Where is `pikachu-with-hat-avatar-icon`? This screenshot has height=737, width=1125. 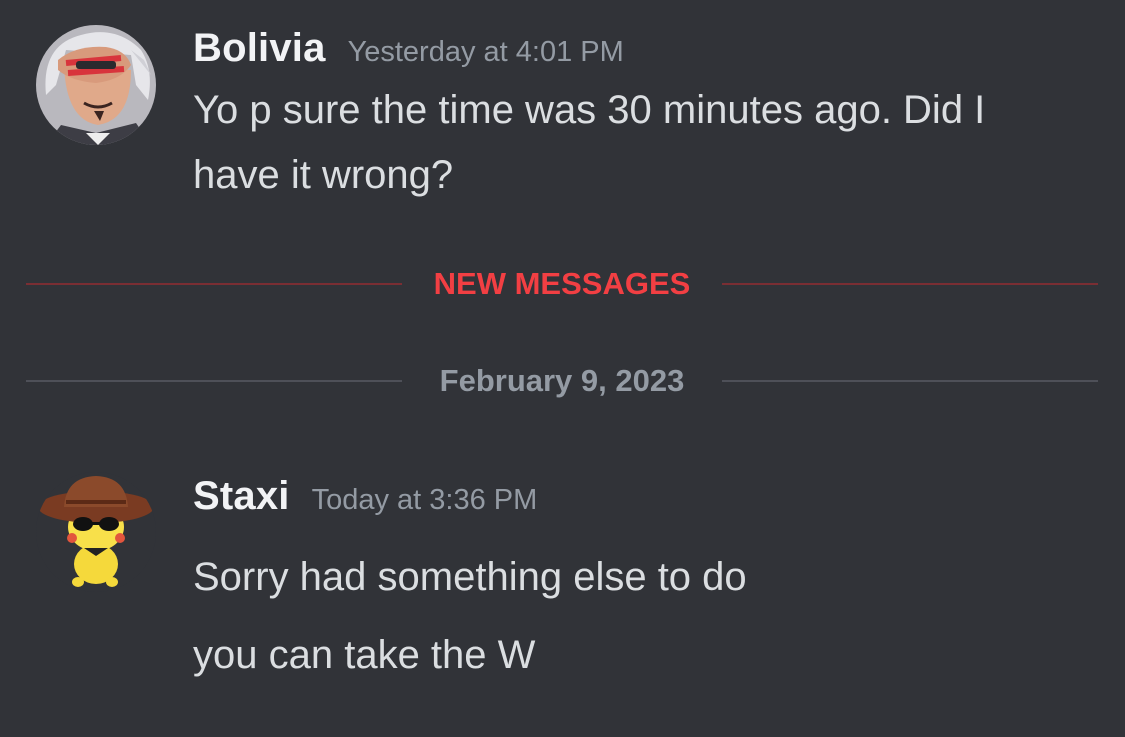 pikachu-with-hat-avatar-icon is located at coordinates (96, 532).